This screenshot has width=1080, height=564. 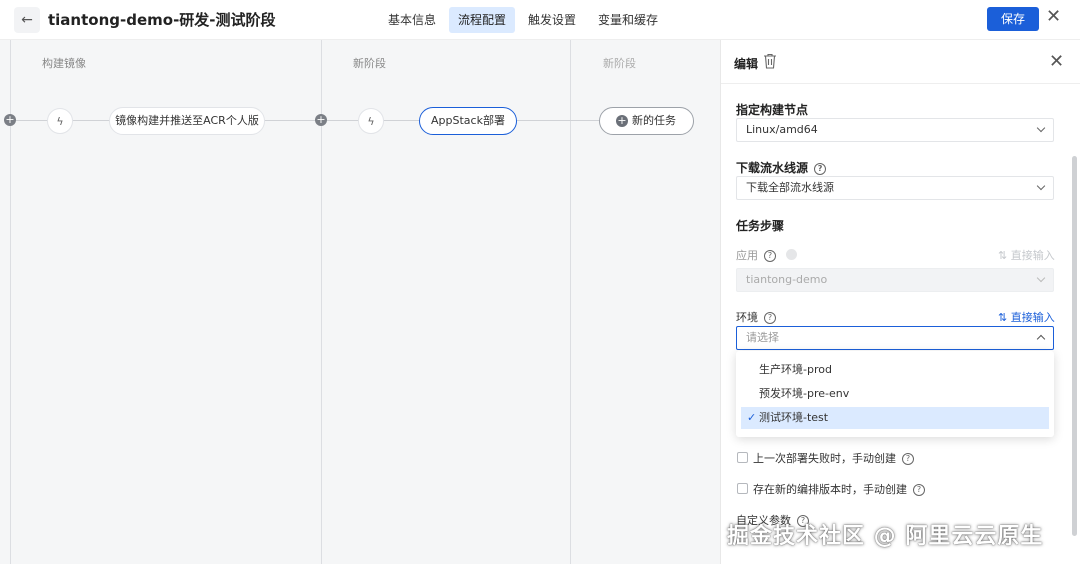 I want to click on checkbox-new-version-text: 存在新的编排版本时，手动创建, so click(x=830, y=489).